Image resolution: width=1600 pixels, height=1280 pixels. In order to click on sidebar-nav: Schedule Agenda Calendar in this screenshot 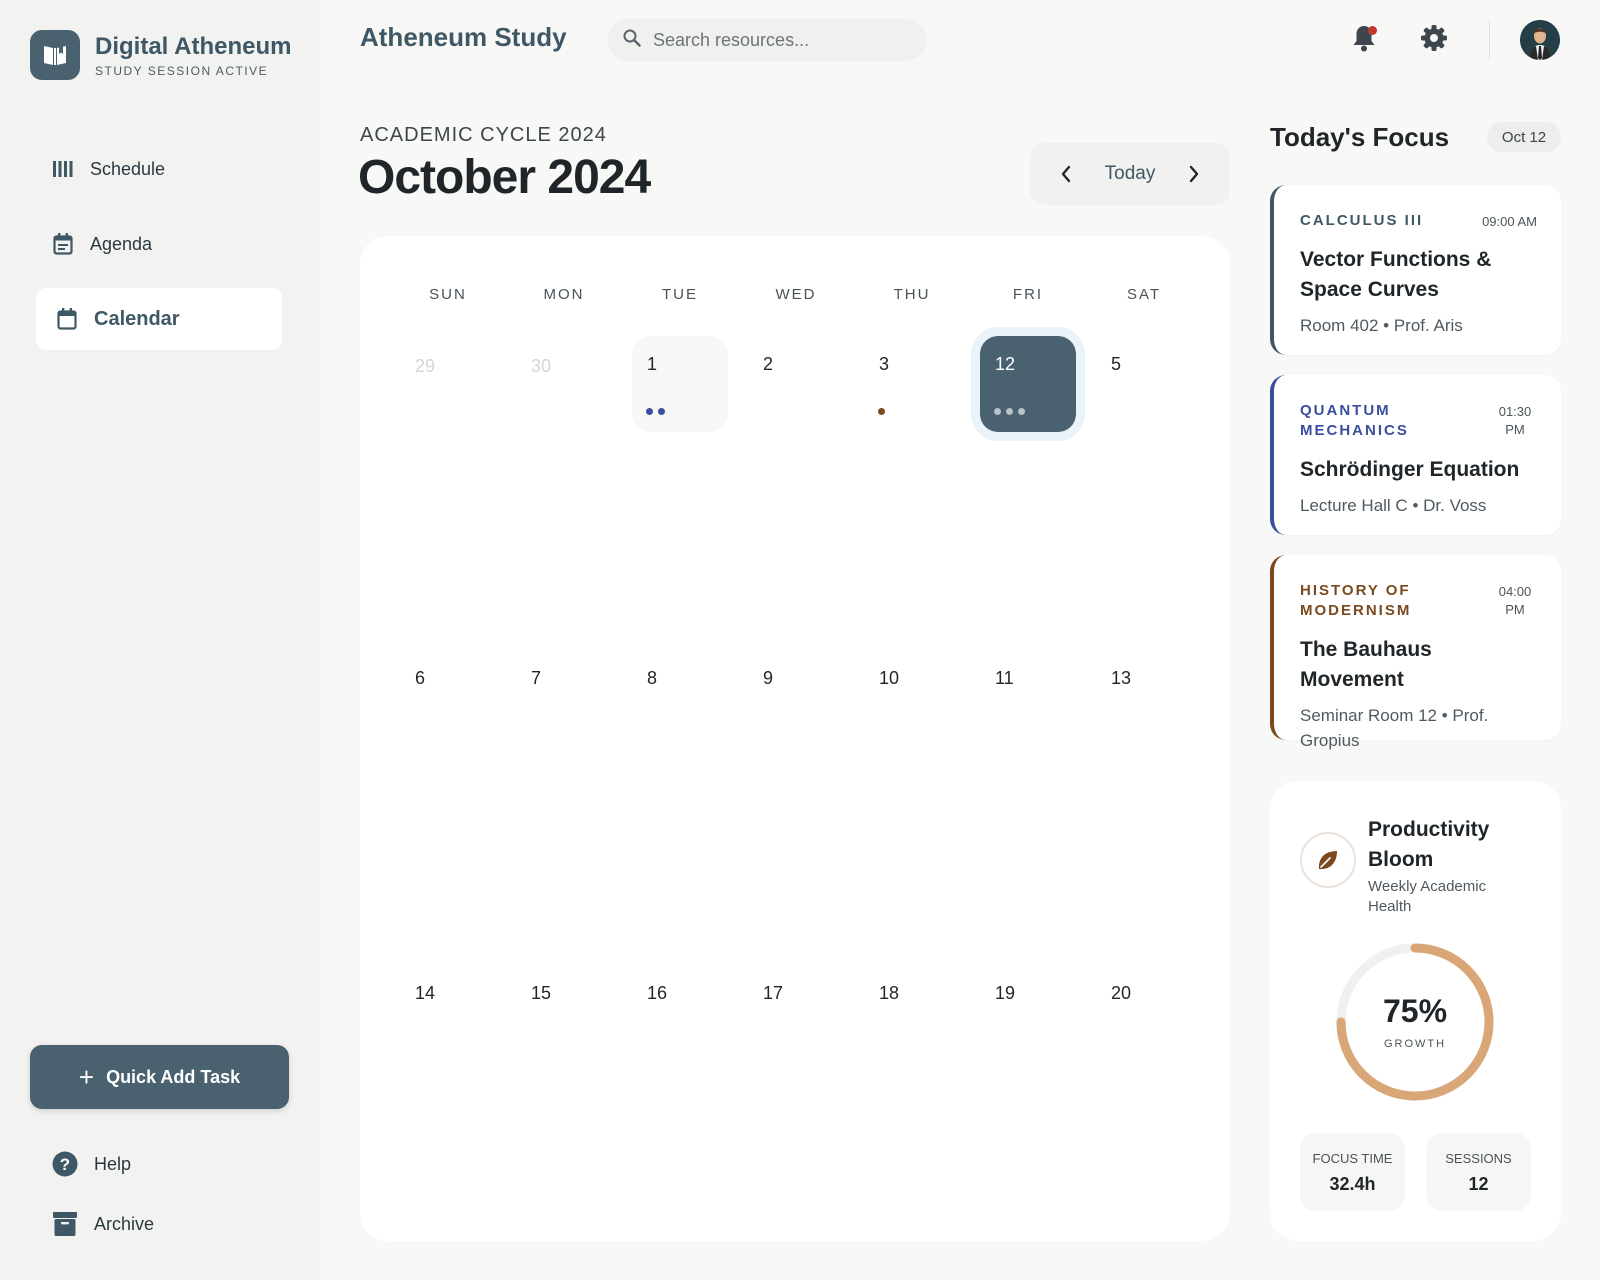, I will do `click(159, 250)`.